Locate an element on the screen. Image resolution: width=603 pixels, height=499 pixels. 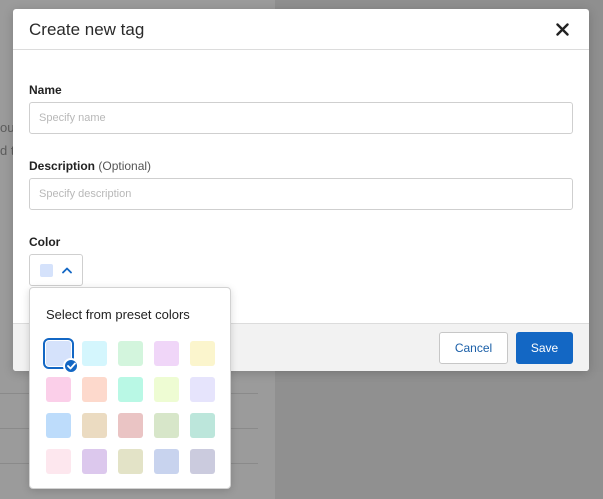
optional-hint: (Optional) is located at coordinates (125, 166).